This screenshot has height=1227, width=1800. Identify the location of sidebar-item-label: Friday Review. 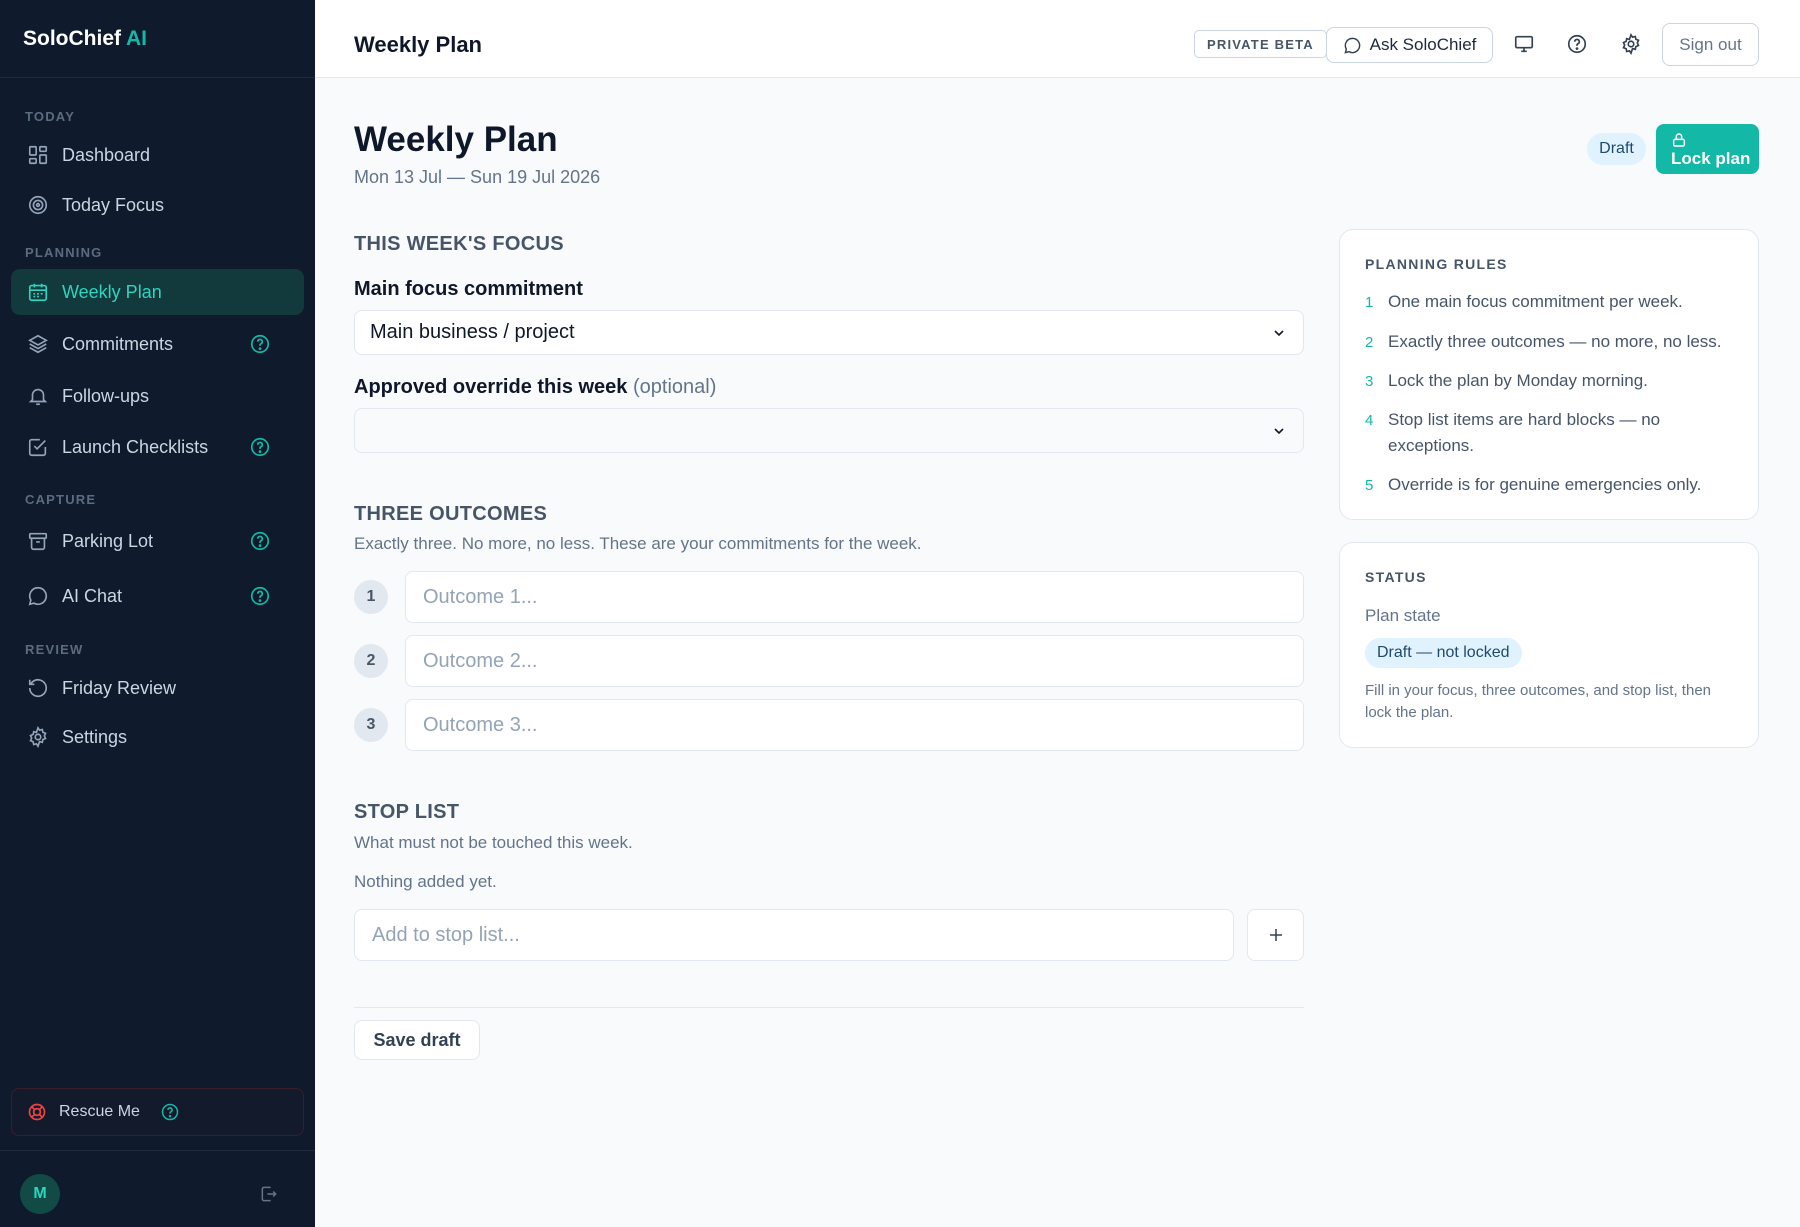
(119, 687).